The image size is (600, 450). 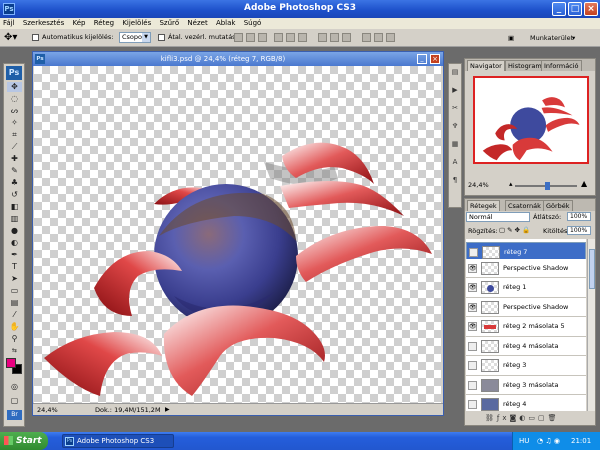 What do you see at coordinates (14, 267) in the screenshot?
I see `type-tool-icon: T` at bounding box center [14, 267].